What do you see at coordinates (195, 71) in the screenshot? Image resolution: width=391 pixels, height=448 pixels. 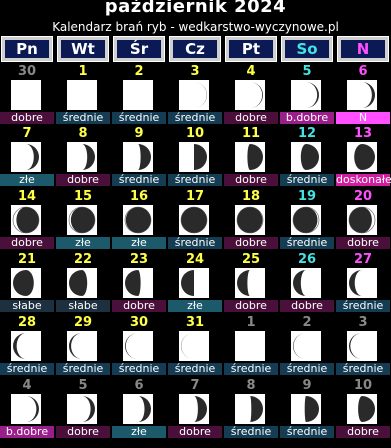 I see `day-number: 3` at bounding box center [195, 71].